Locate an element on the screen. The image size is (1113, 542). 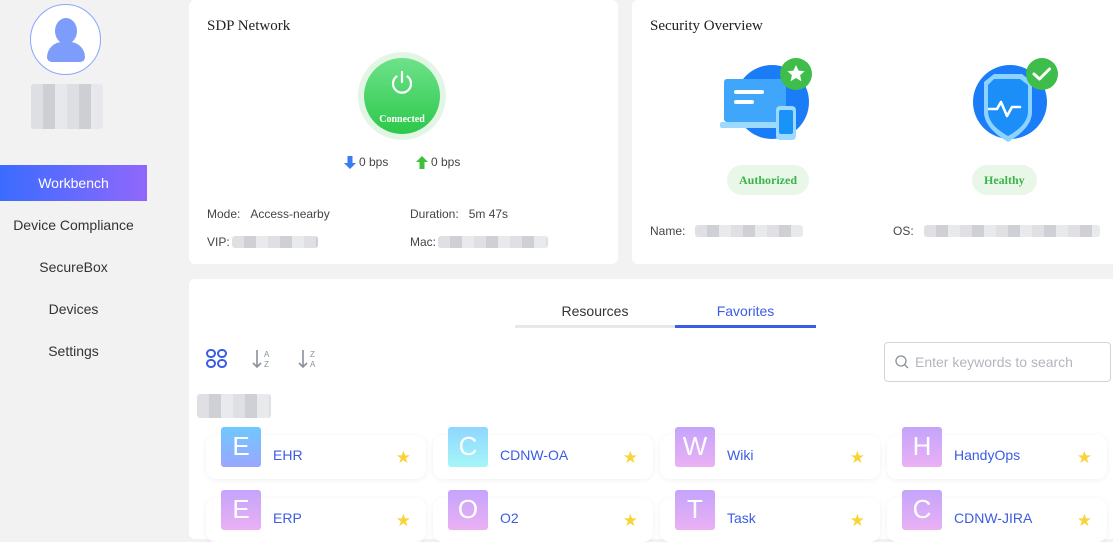
tab-favorites: Favorites is located at coordinates (745, 315).